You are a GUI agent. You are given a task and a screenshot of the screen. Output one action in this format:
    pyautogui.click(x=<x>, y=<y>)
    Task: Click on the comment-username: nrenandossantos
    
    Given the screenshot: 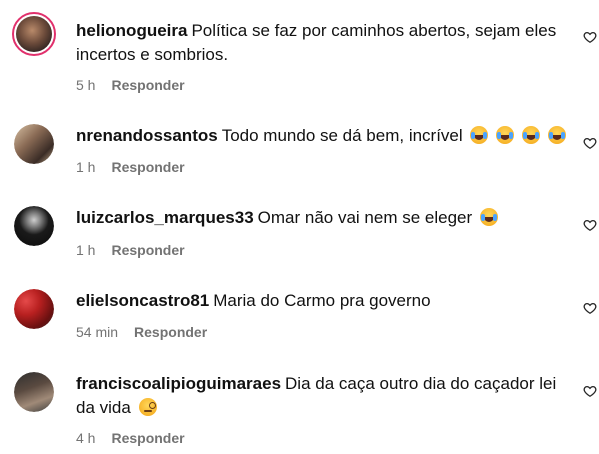 What is the action you would take?
    pyautogui.click(x=147, y=135)
    